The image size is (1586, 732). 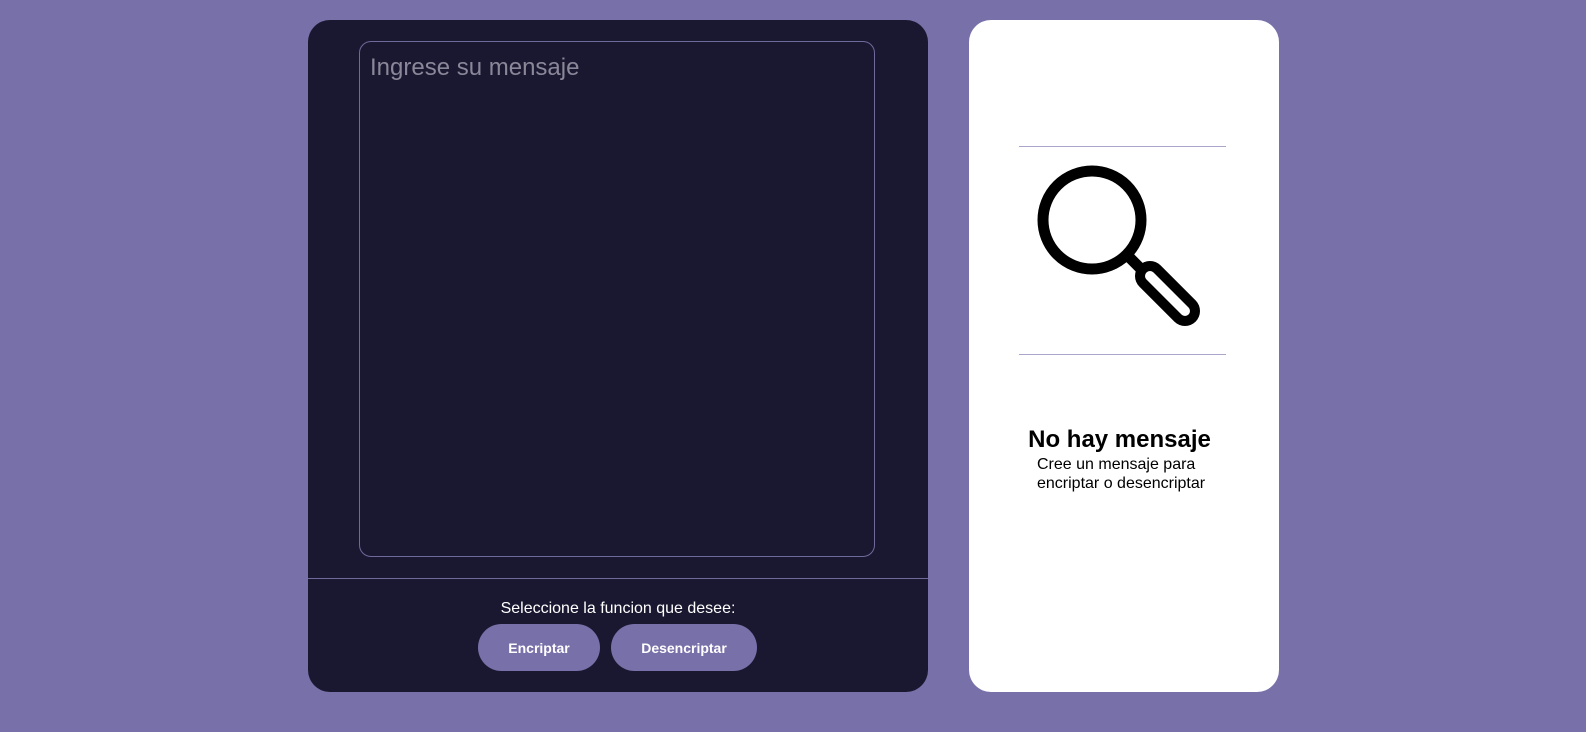 I want to click on panel-divider, so click(x=618, y=578).